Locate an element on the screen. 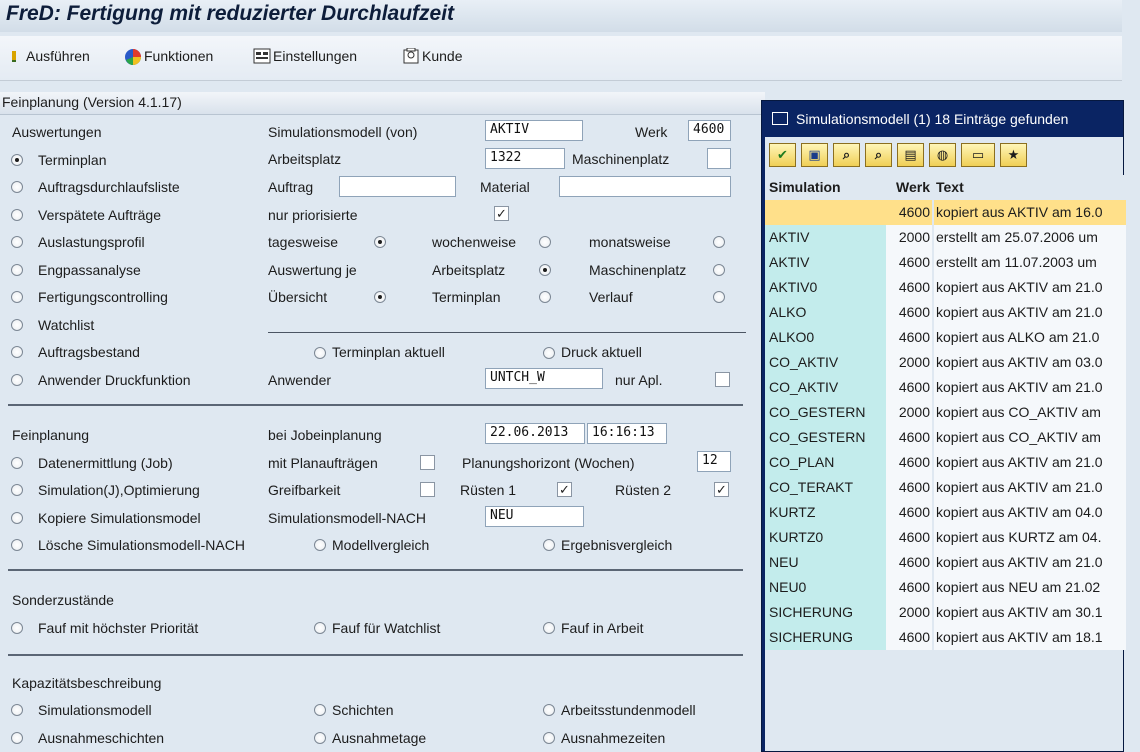  radio-auftragsbestand is located at coordinates (17, 352).